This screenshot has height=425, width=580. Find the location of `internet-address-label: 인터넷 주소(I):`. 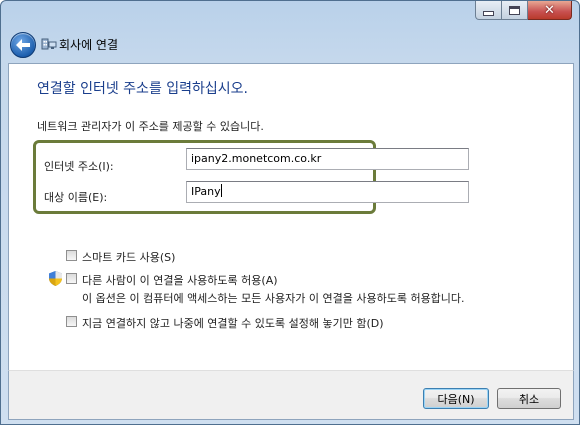

internet-address-label: 인터넷 주소(I): is located at coordinates (79, 166).